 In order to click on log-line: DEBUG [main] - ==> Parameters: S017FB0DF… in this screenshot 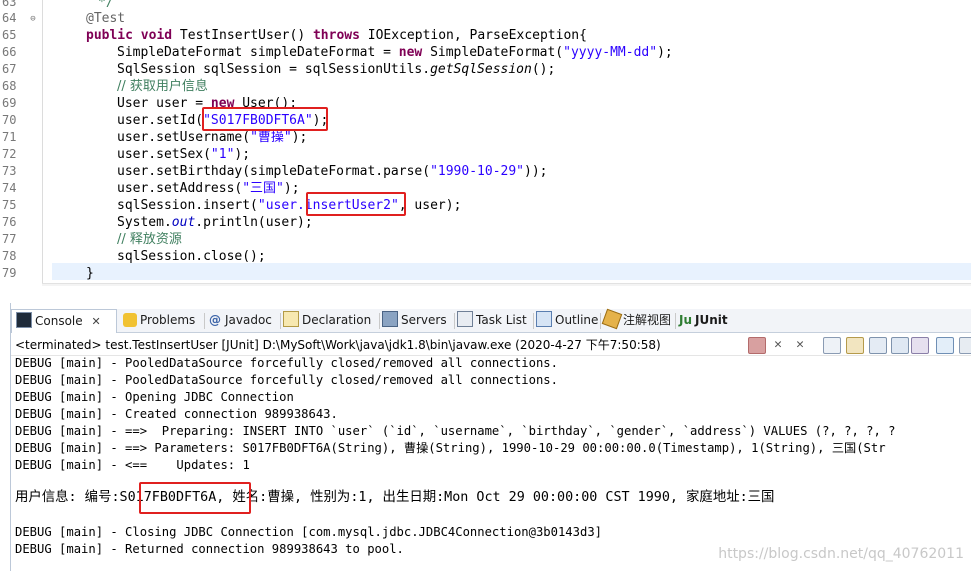, I will do `click(450, 448)`.